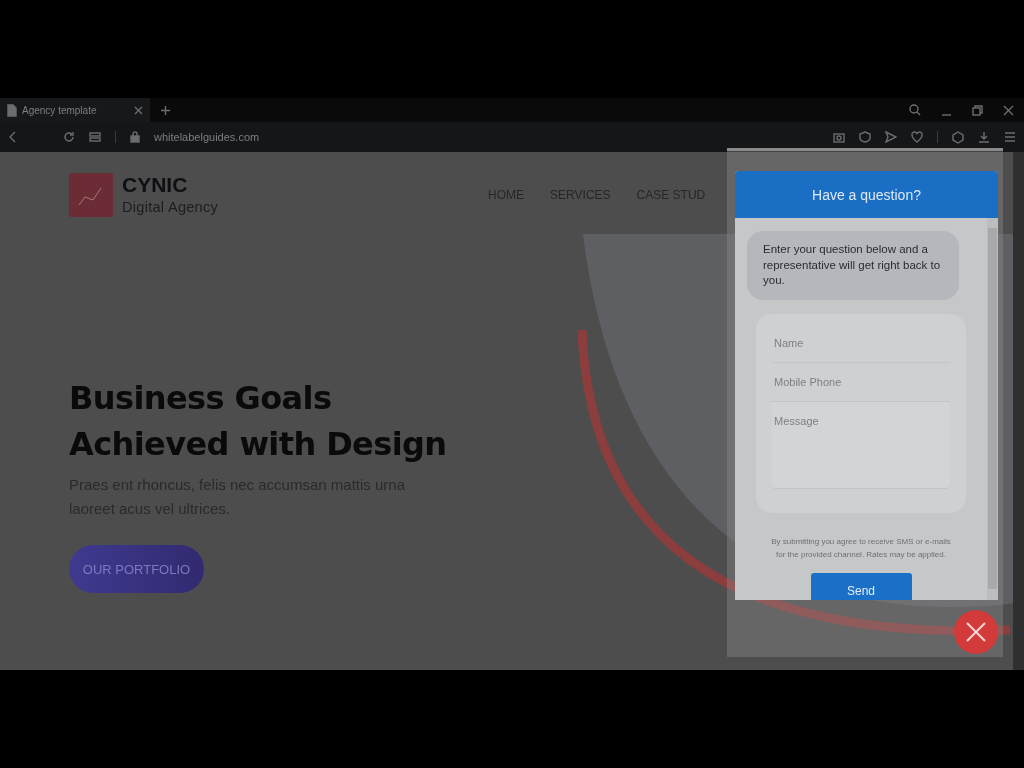 The image size is (1024, 768). I want to click on input-field: Mobile Phone, so click(861, 382).